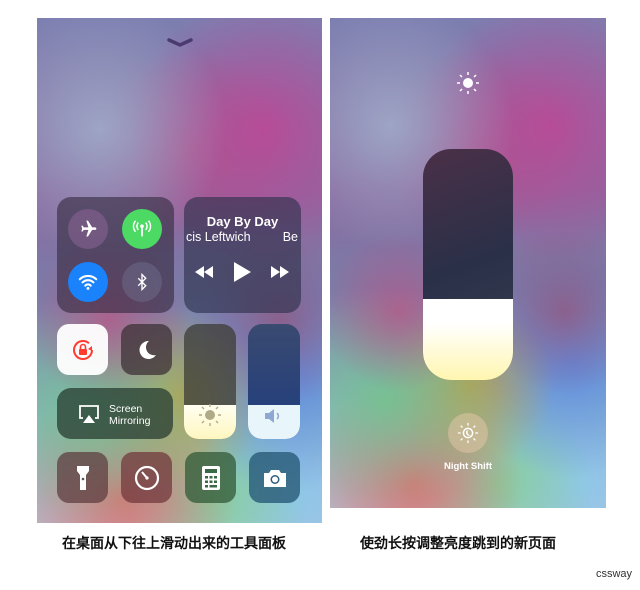 This screenshot has width=640, height=590. Describe the element at coordinates (210, 381) in the screenshot. I see `brightness-slider` at that location.